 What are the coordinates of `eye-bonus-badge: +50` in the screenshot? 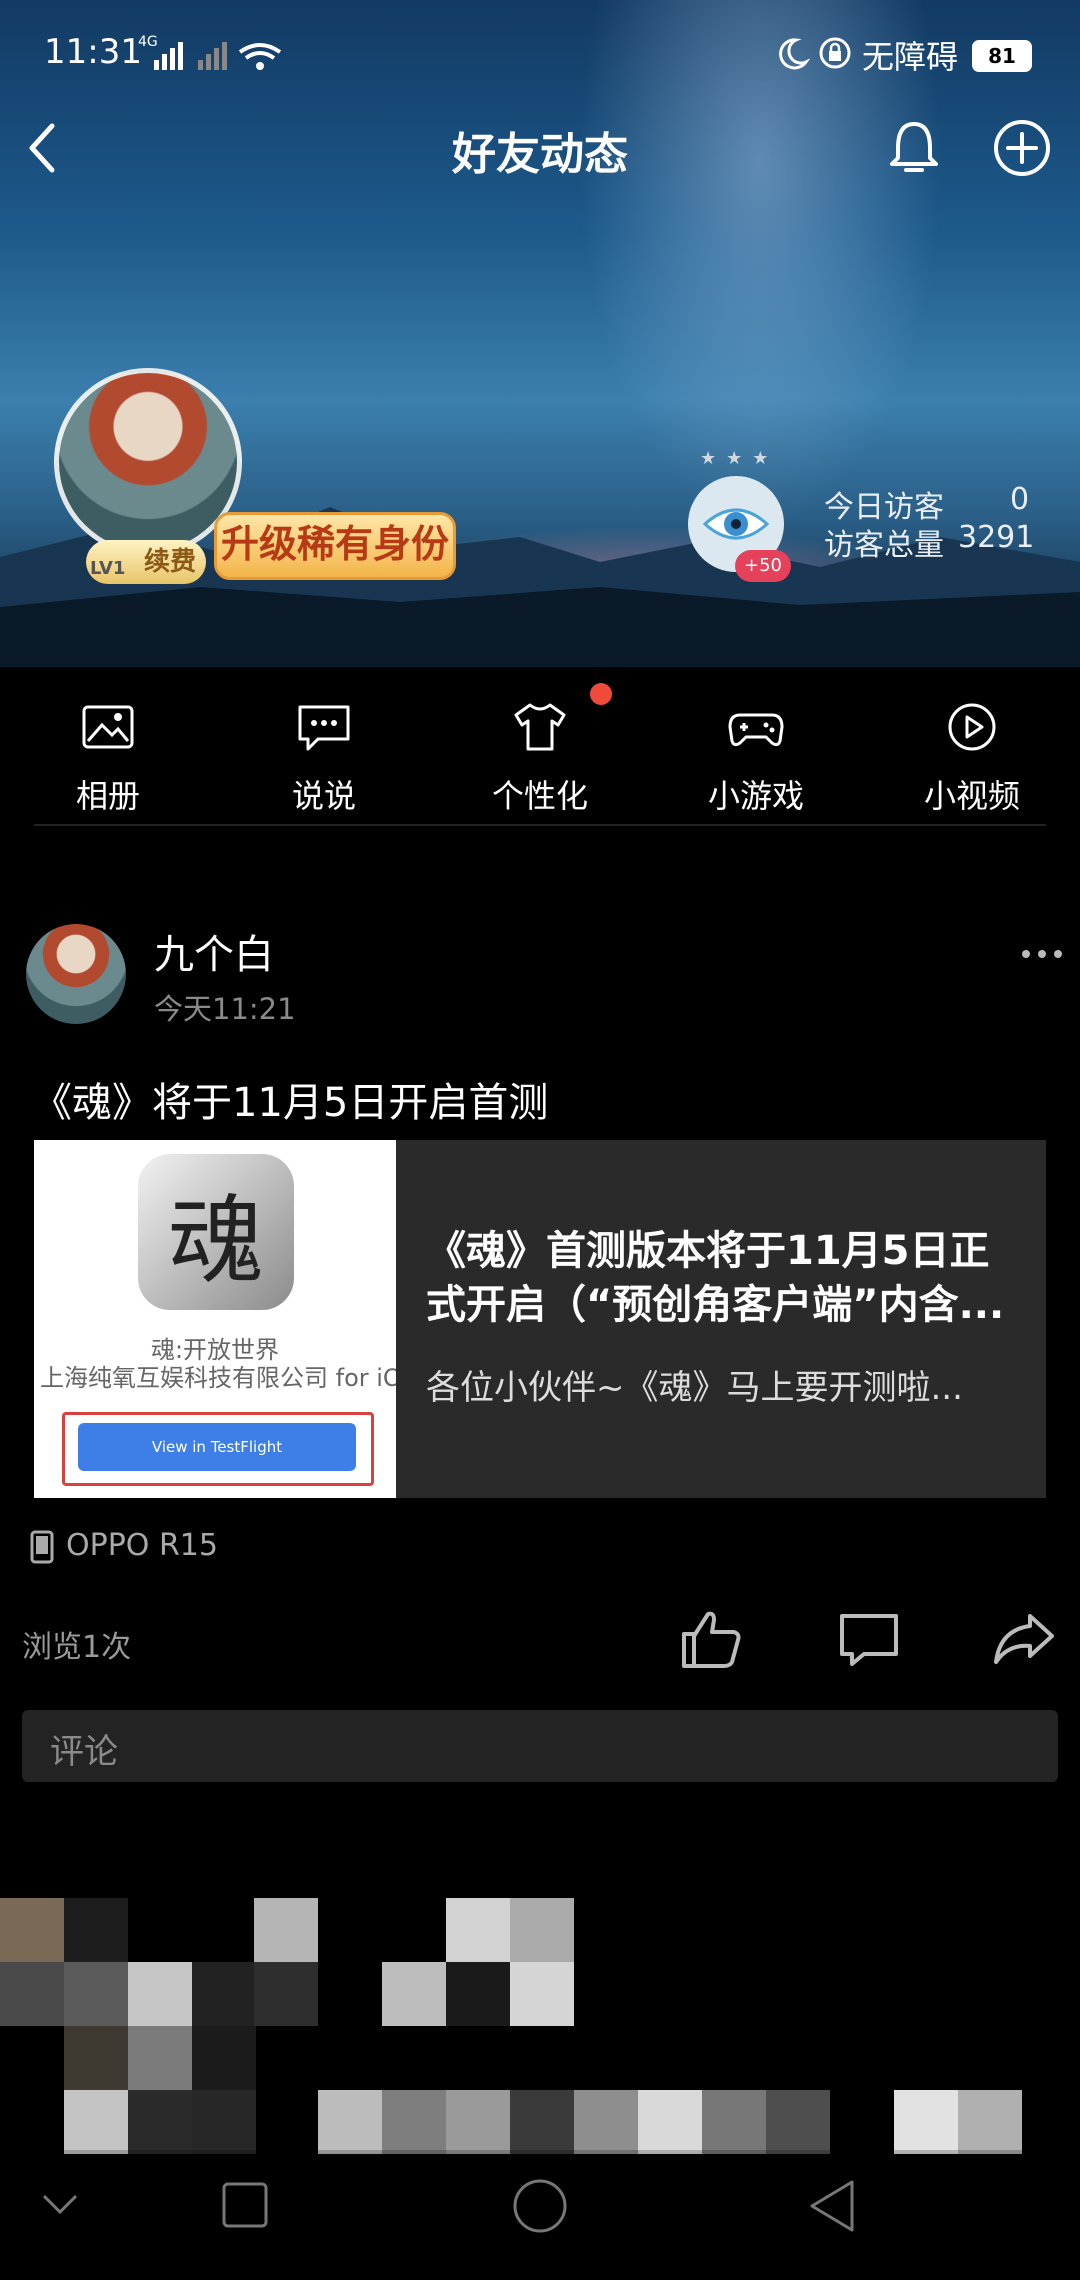 It's located at (763, 566).